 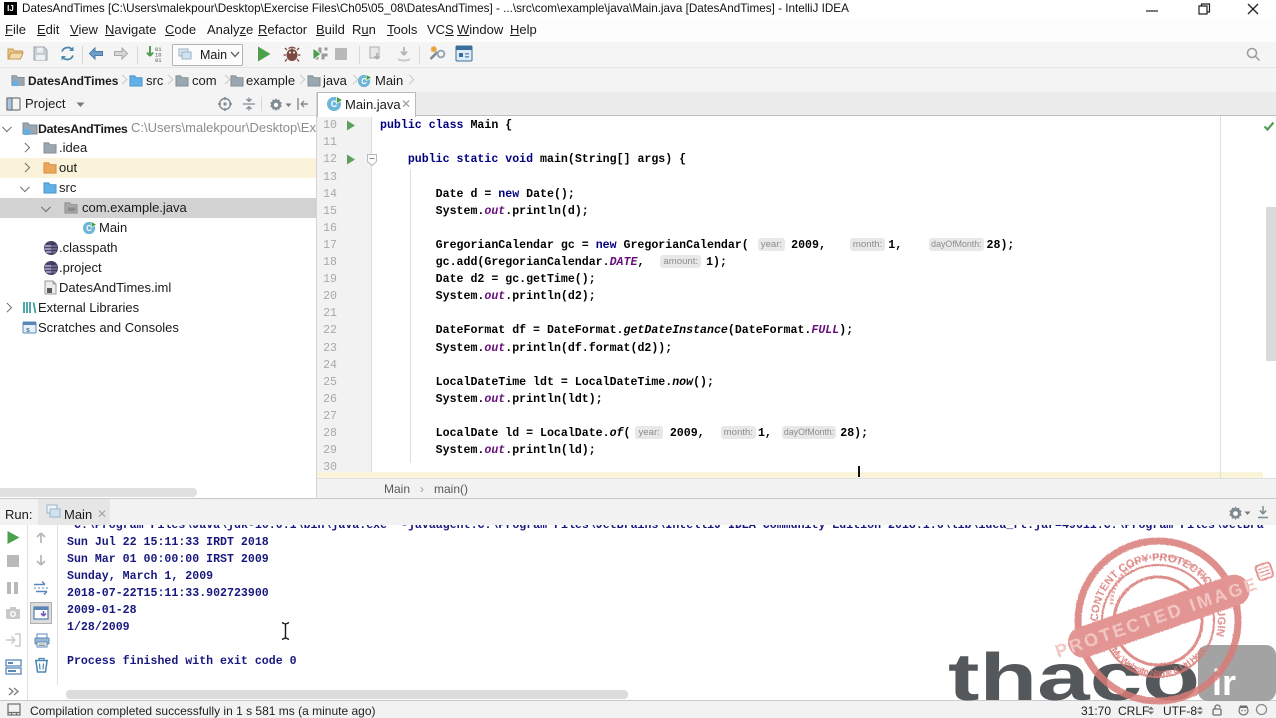 What do you see at coordinates (28, 330) in the screenshot?
I see `svg-text: s` at bounding box center [28, 330].